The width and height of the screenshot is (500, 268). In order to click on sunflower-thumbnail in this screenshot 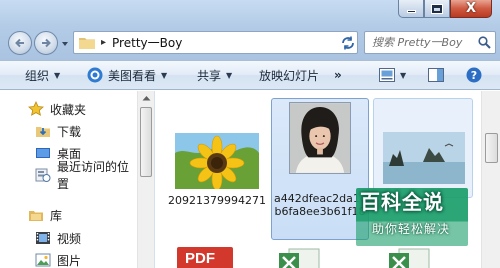, I will do `click(217, 161)`.